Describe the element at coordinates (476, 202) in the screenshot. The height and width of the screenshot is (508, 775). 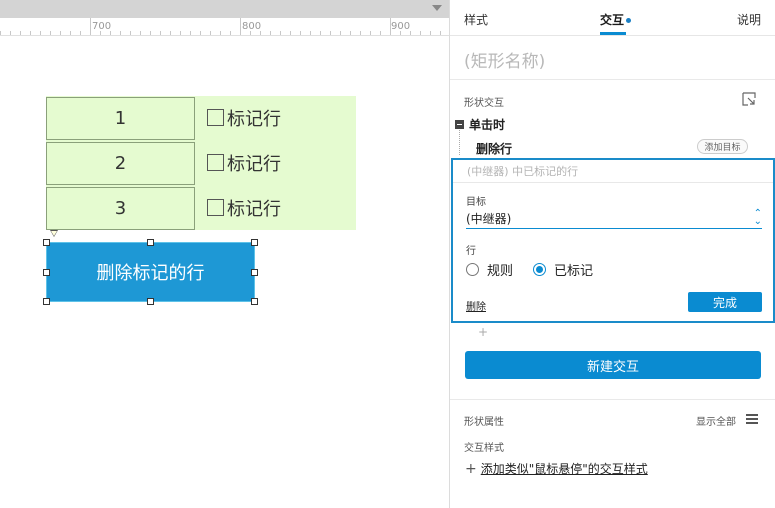
I see `target-label: 目标` at that location.